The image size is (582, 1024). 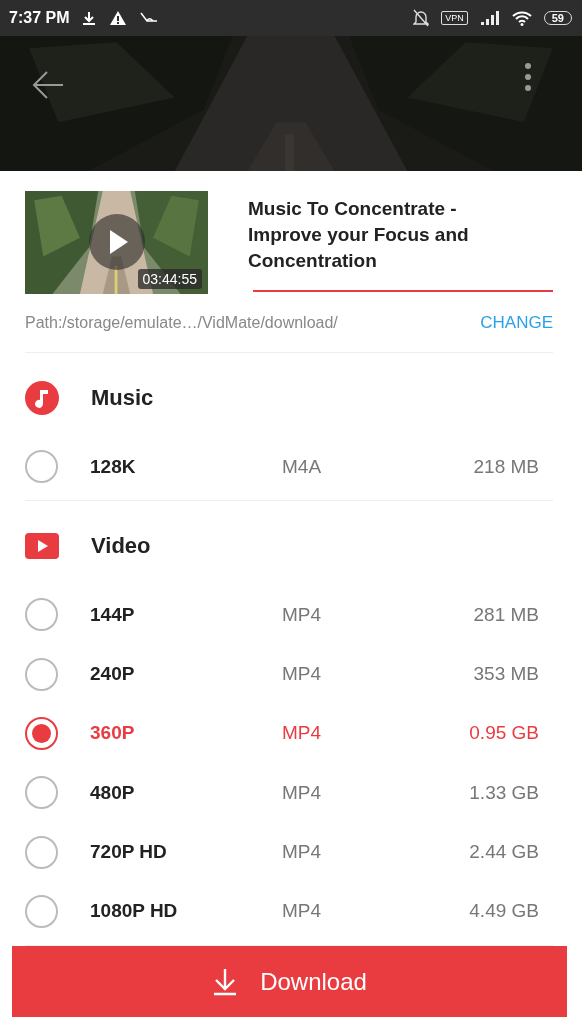 What do you see at coordinates (42, 397) in the screenshot?
I see `music-note-icon` at bounding box center [42, 397].